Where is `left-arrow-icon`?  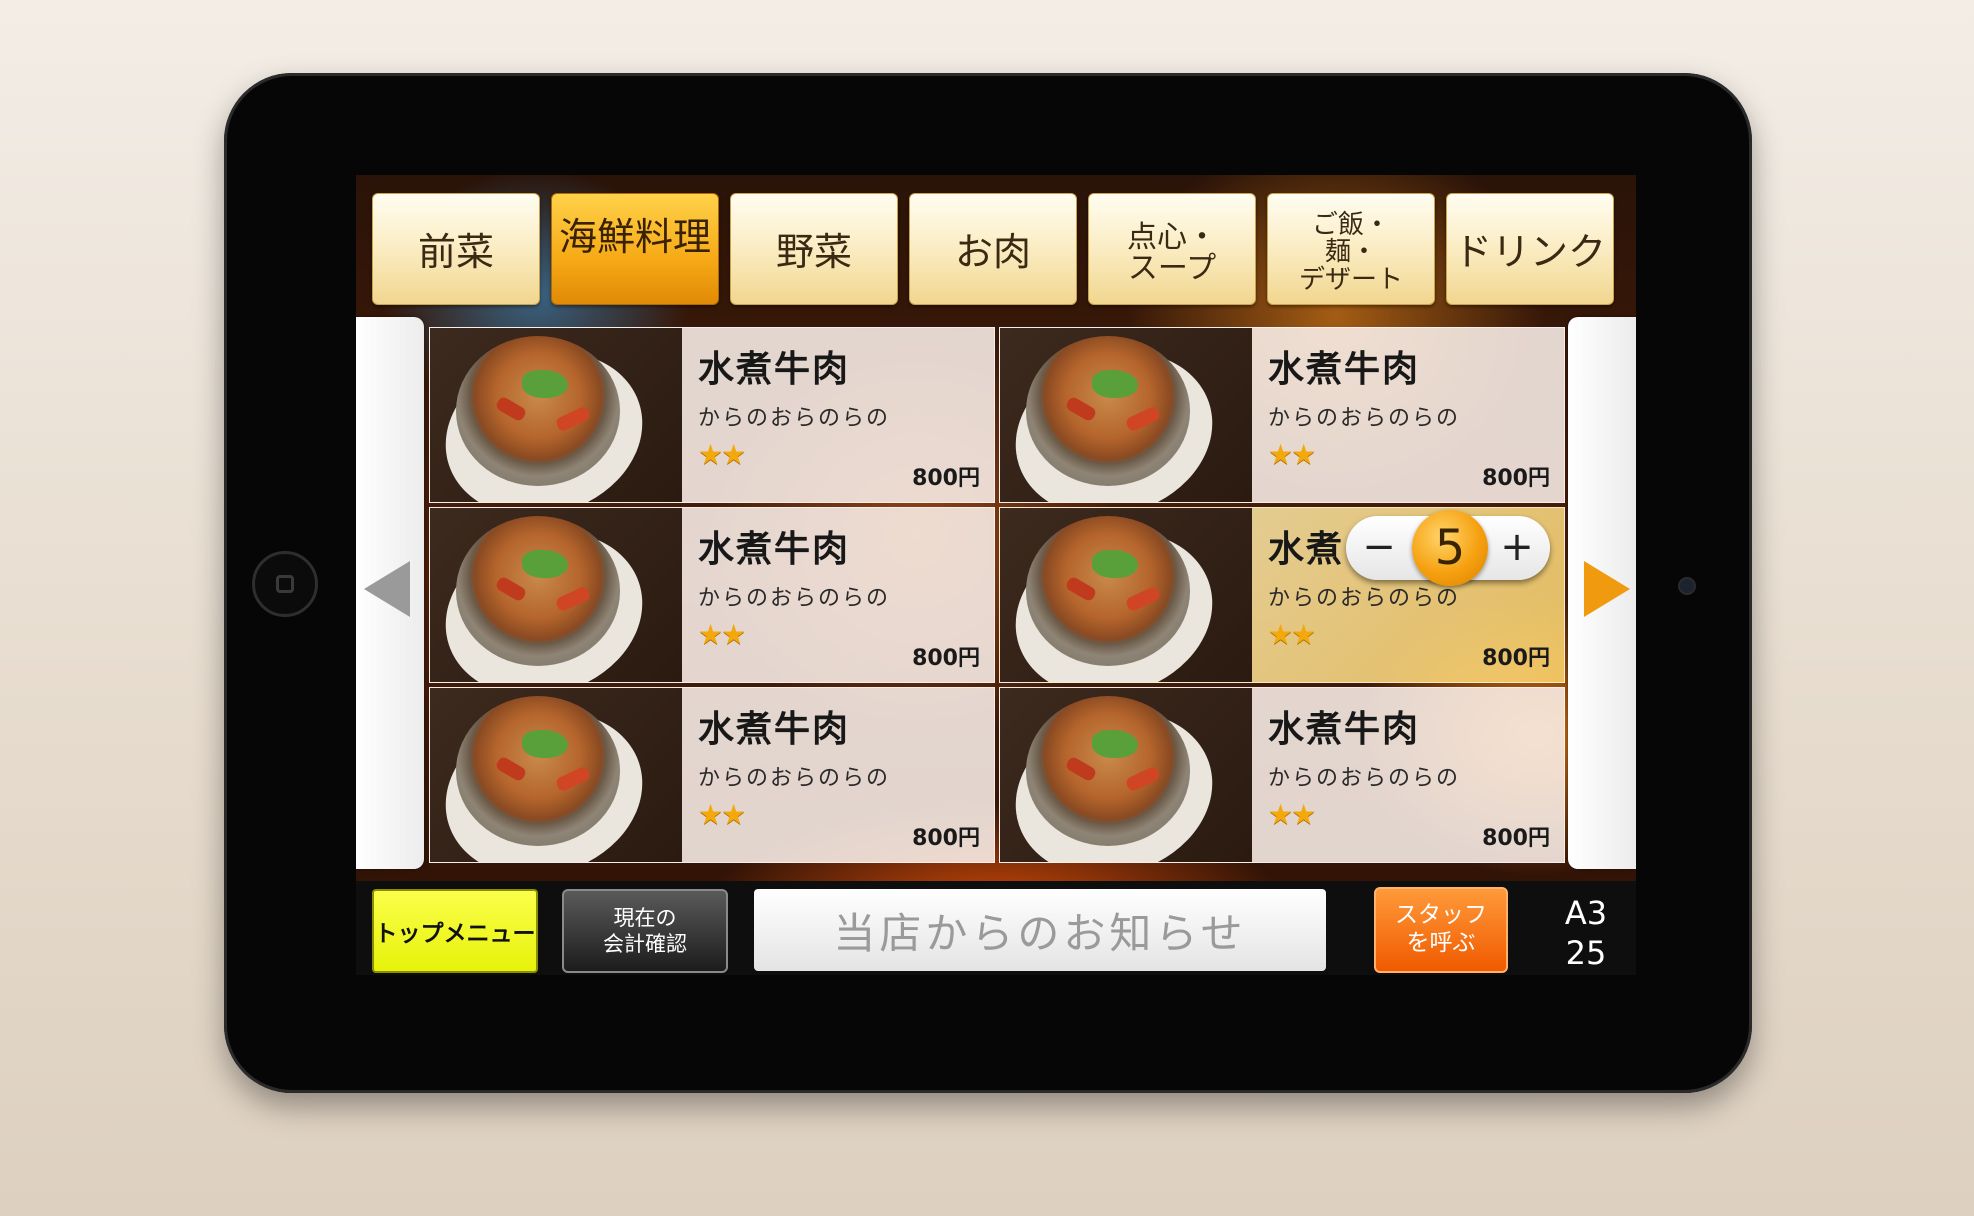
left-arrow-icon is located at coordinates (387, 589).